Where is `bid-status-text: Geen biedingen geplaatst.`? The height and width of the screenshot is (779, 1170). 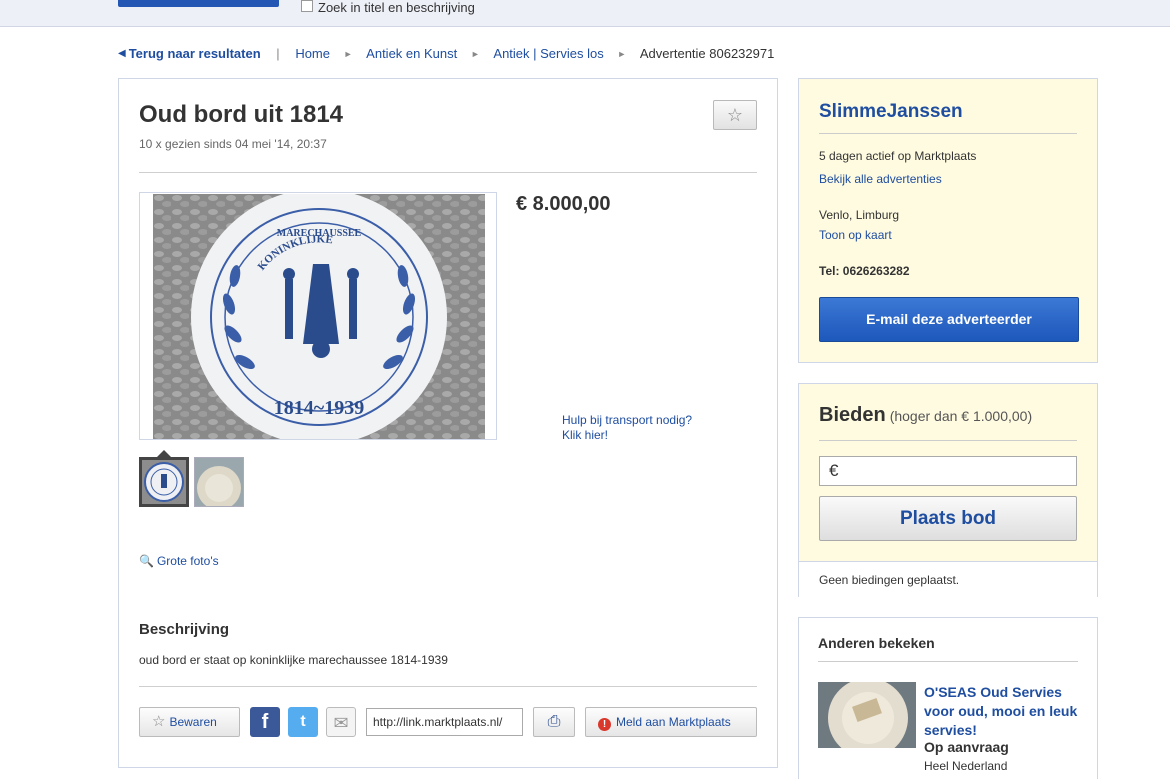 bid-status-text: Geen biedingen geplaatst. is located at coordinates (889, 580).